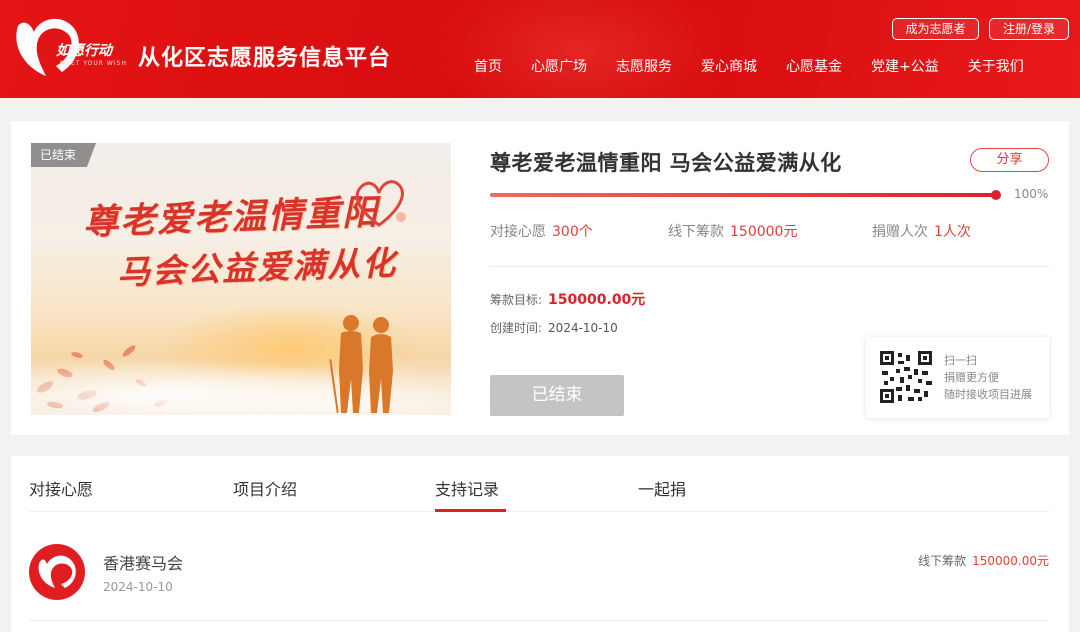 This screenshot has height=632, width=1080. What do you see at coordinates (1009, 160) in the screenshot?
I see `share-button: 分享` at bounding box center [1009, 160].